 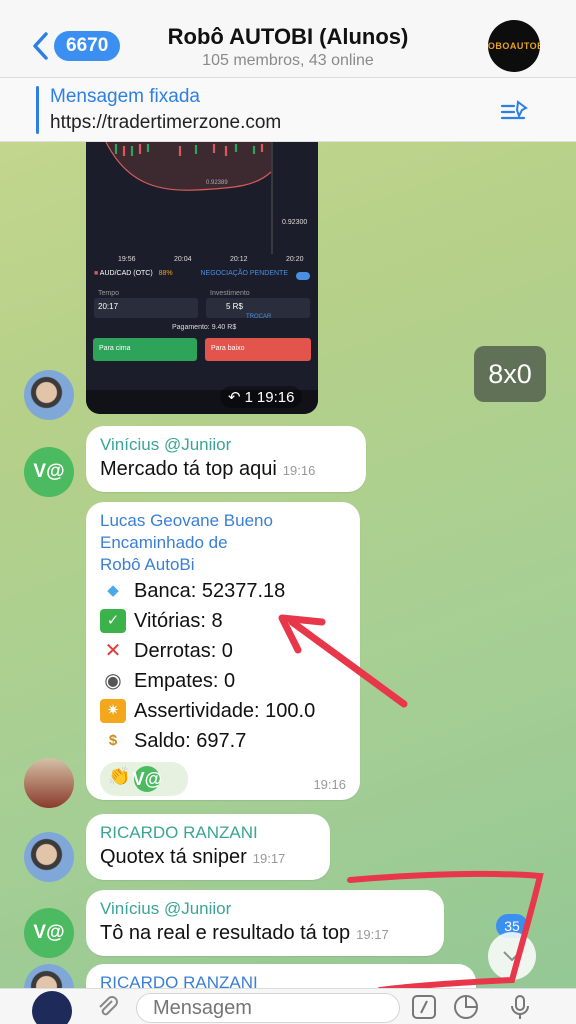 What do you see at coordinates (466, 1007) in the screenshot?
I see `sticker-icon` at bounding box center [466, 1007].